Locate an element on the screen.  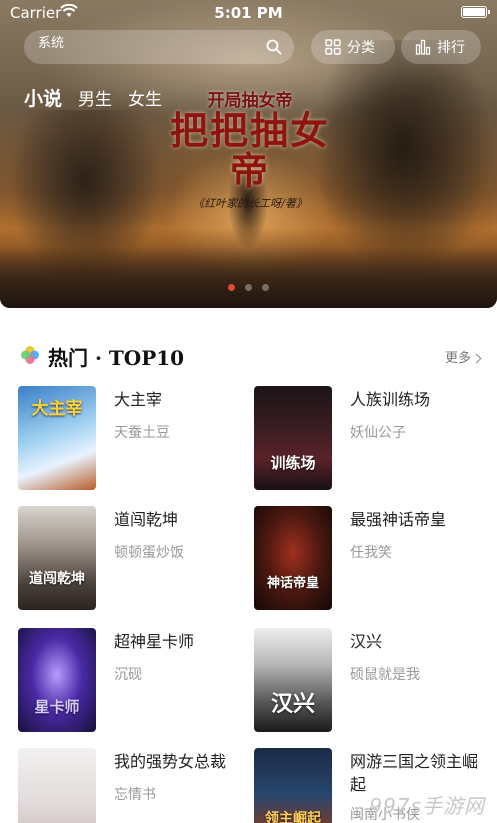
cover-title: 汉兴 is located at coordinates (292, 704).